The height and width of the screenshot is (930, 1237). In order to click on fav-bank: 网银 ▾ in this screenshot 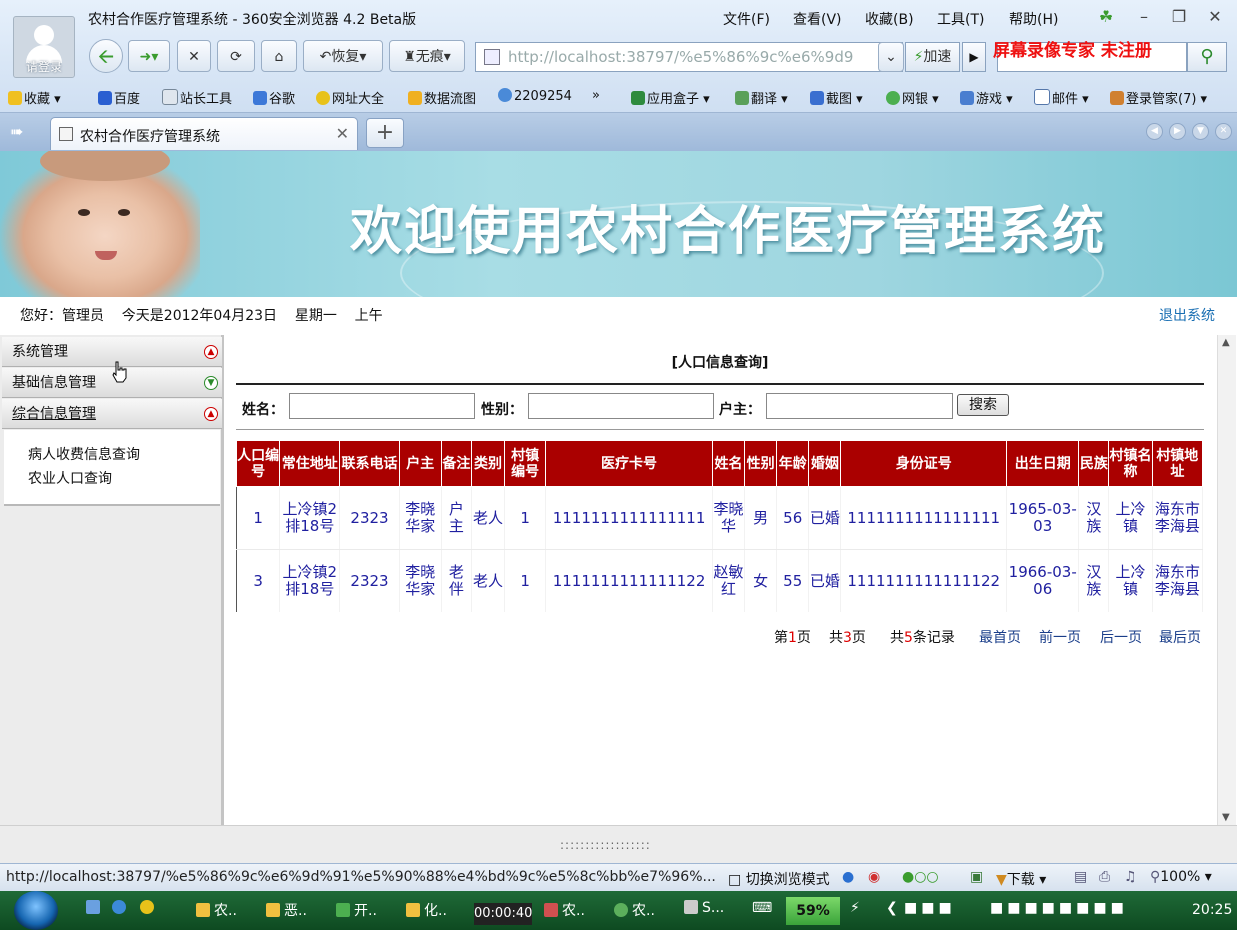, I will do `click(912, 97)`.